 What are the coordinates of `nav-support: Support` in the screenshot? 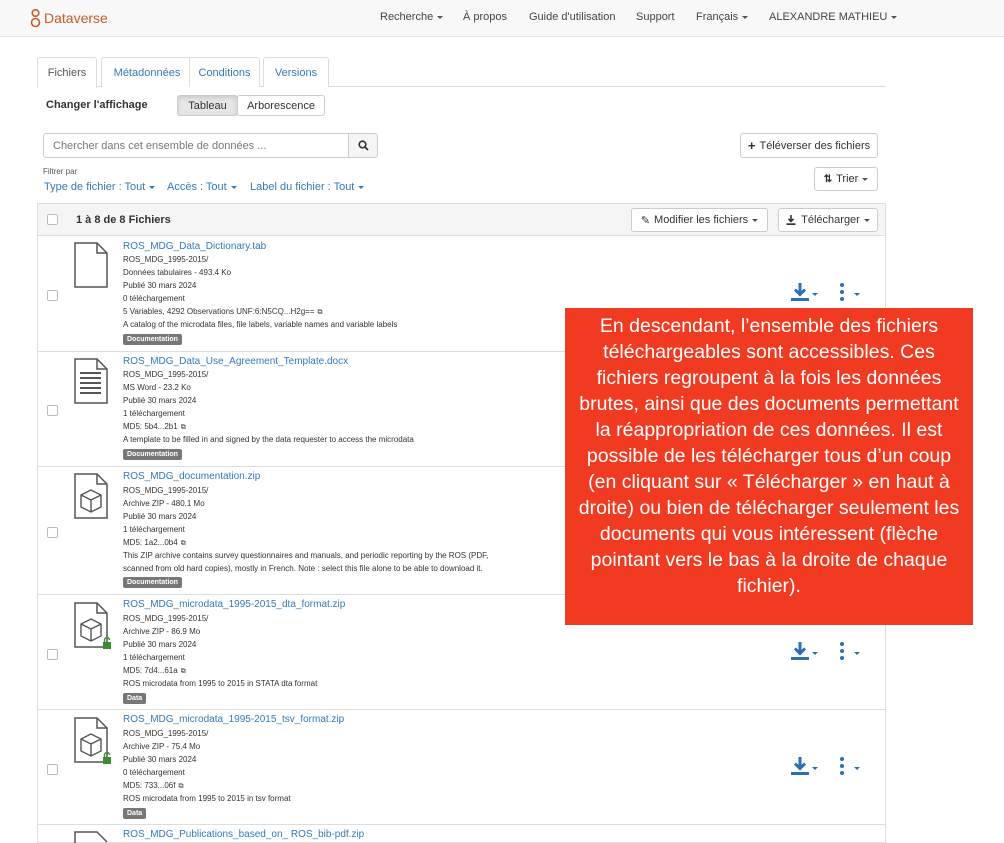 It's located at (655, 17).